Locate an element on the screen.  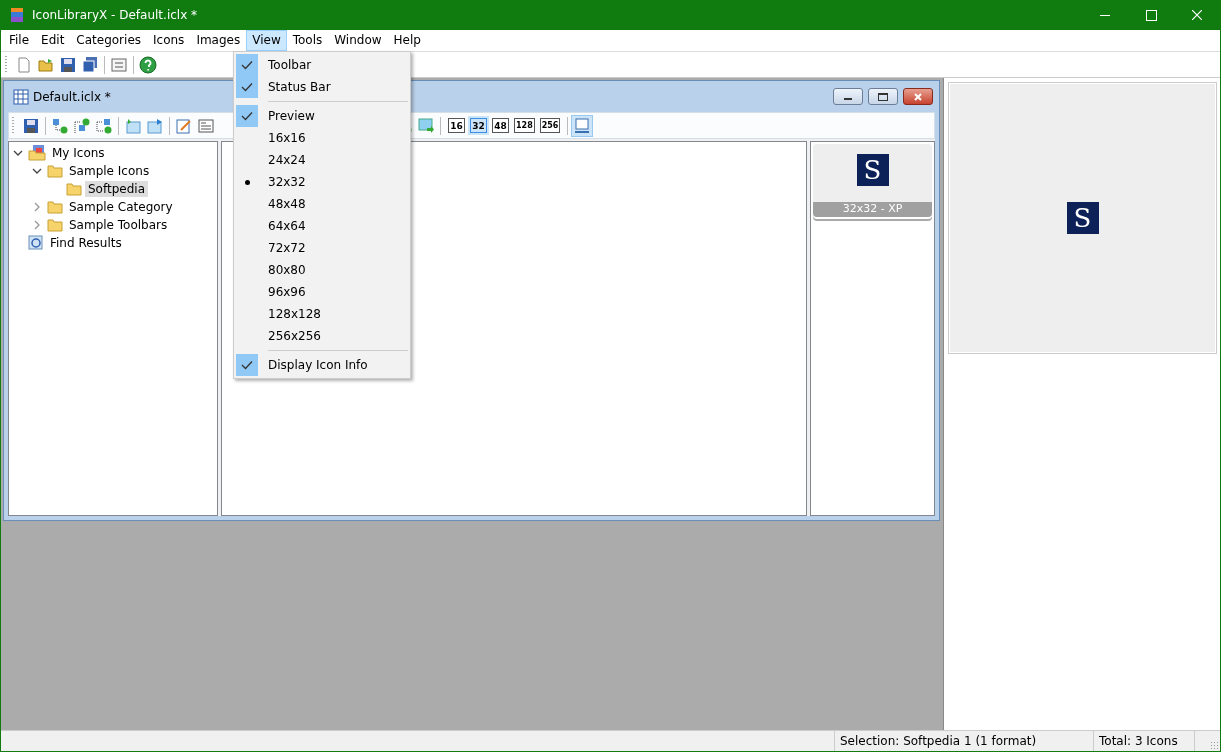
menu-item: 96x96 is located at coordinates (322, 292).